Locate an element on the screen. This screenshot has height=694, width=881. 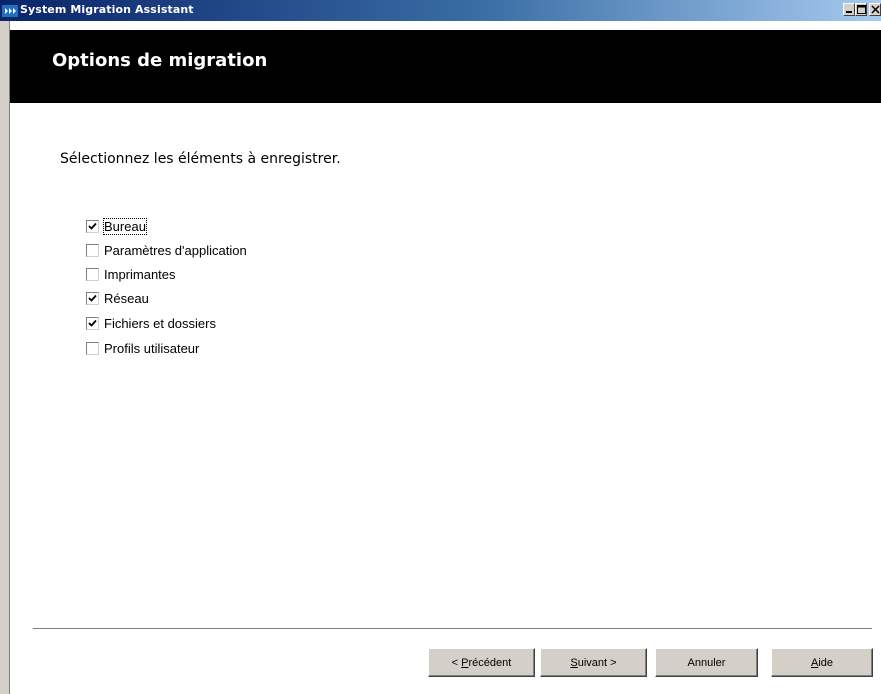
back-button-label: < Précédent is located at coordinates (481, 662).